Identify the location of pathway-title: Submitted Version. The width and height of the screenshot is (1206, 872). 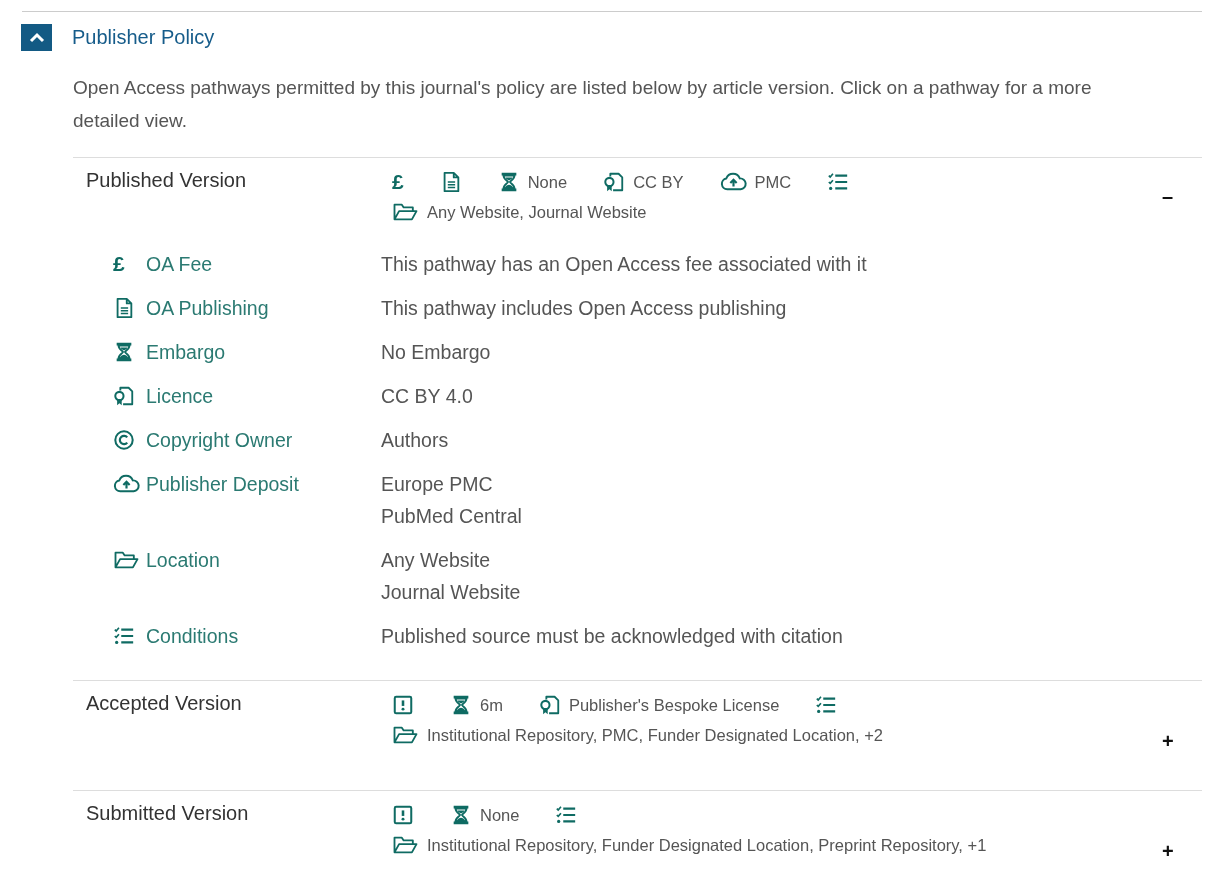
(239, 837).